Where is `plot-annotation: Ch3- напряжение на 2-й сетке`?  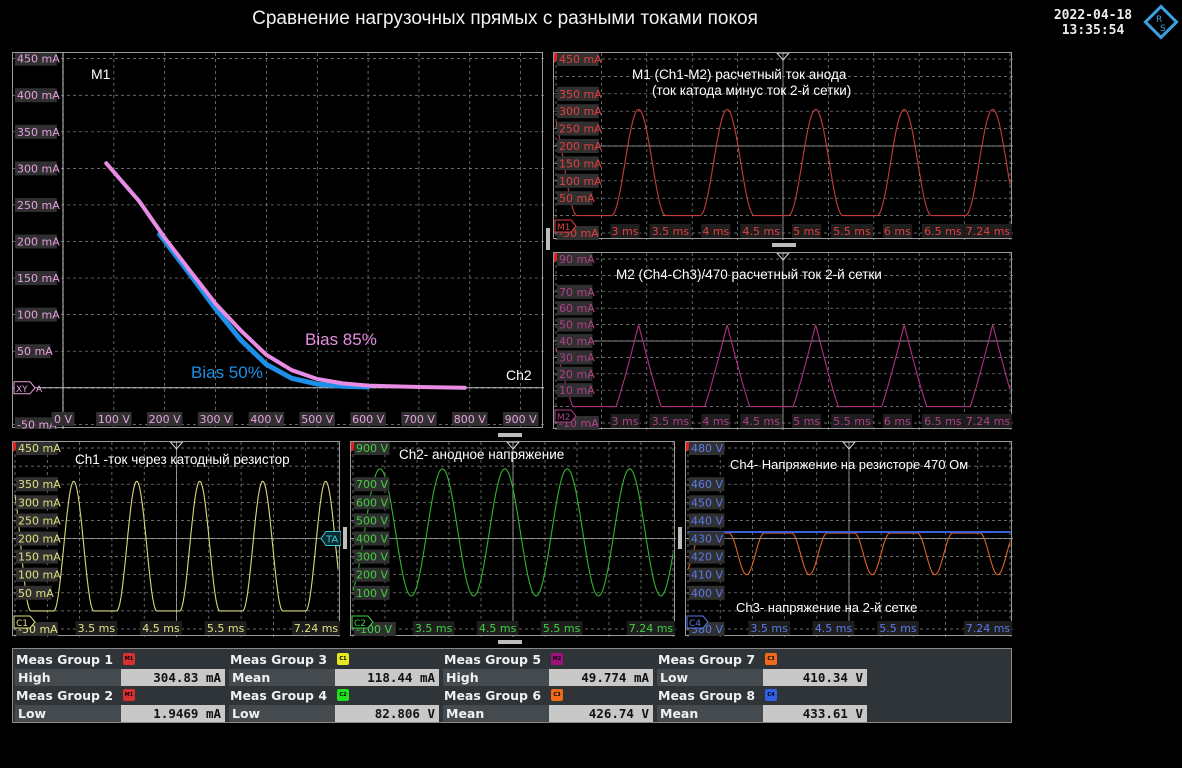
plot-annotation: Ch3- напряжение на 2-й сетке is located at coordinates (826, 607).